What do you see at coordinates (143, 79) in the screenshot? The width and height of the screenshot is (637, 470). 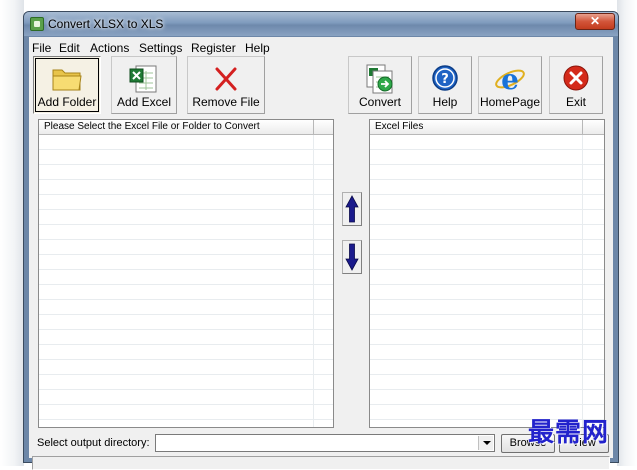 I see `excel-file-icon` at bounding box center [143, 79].